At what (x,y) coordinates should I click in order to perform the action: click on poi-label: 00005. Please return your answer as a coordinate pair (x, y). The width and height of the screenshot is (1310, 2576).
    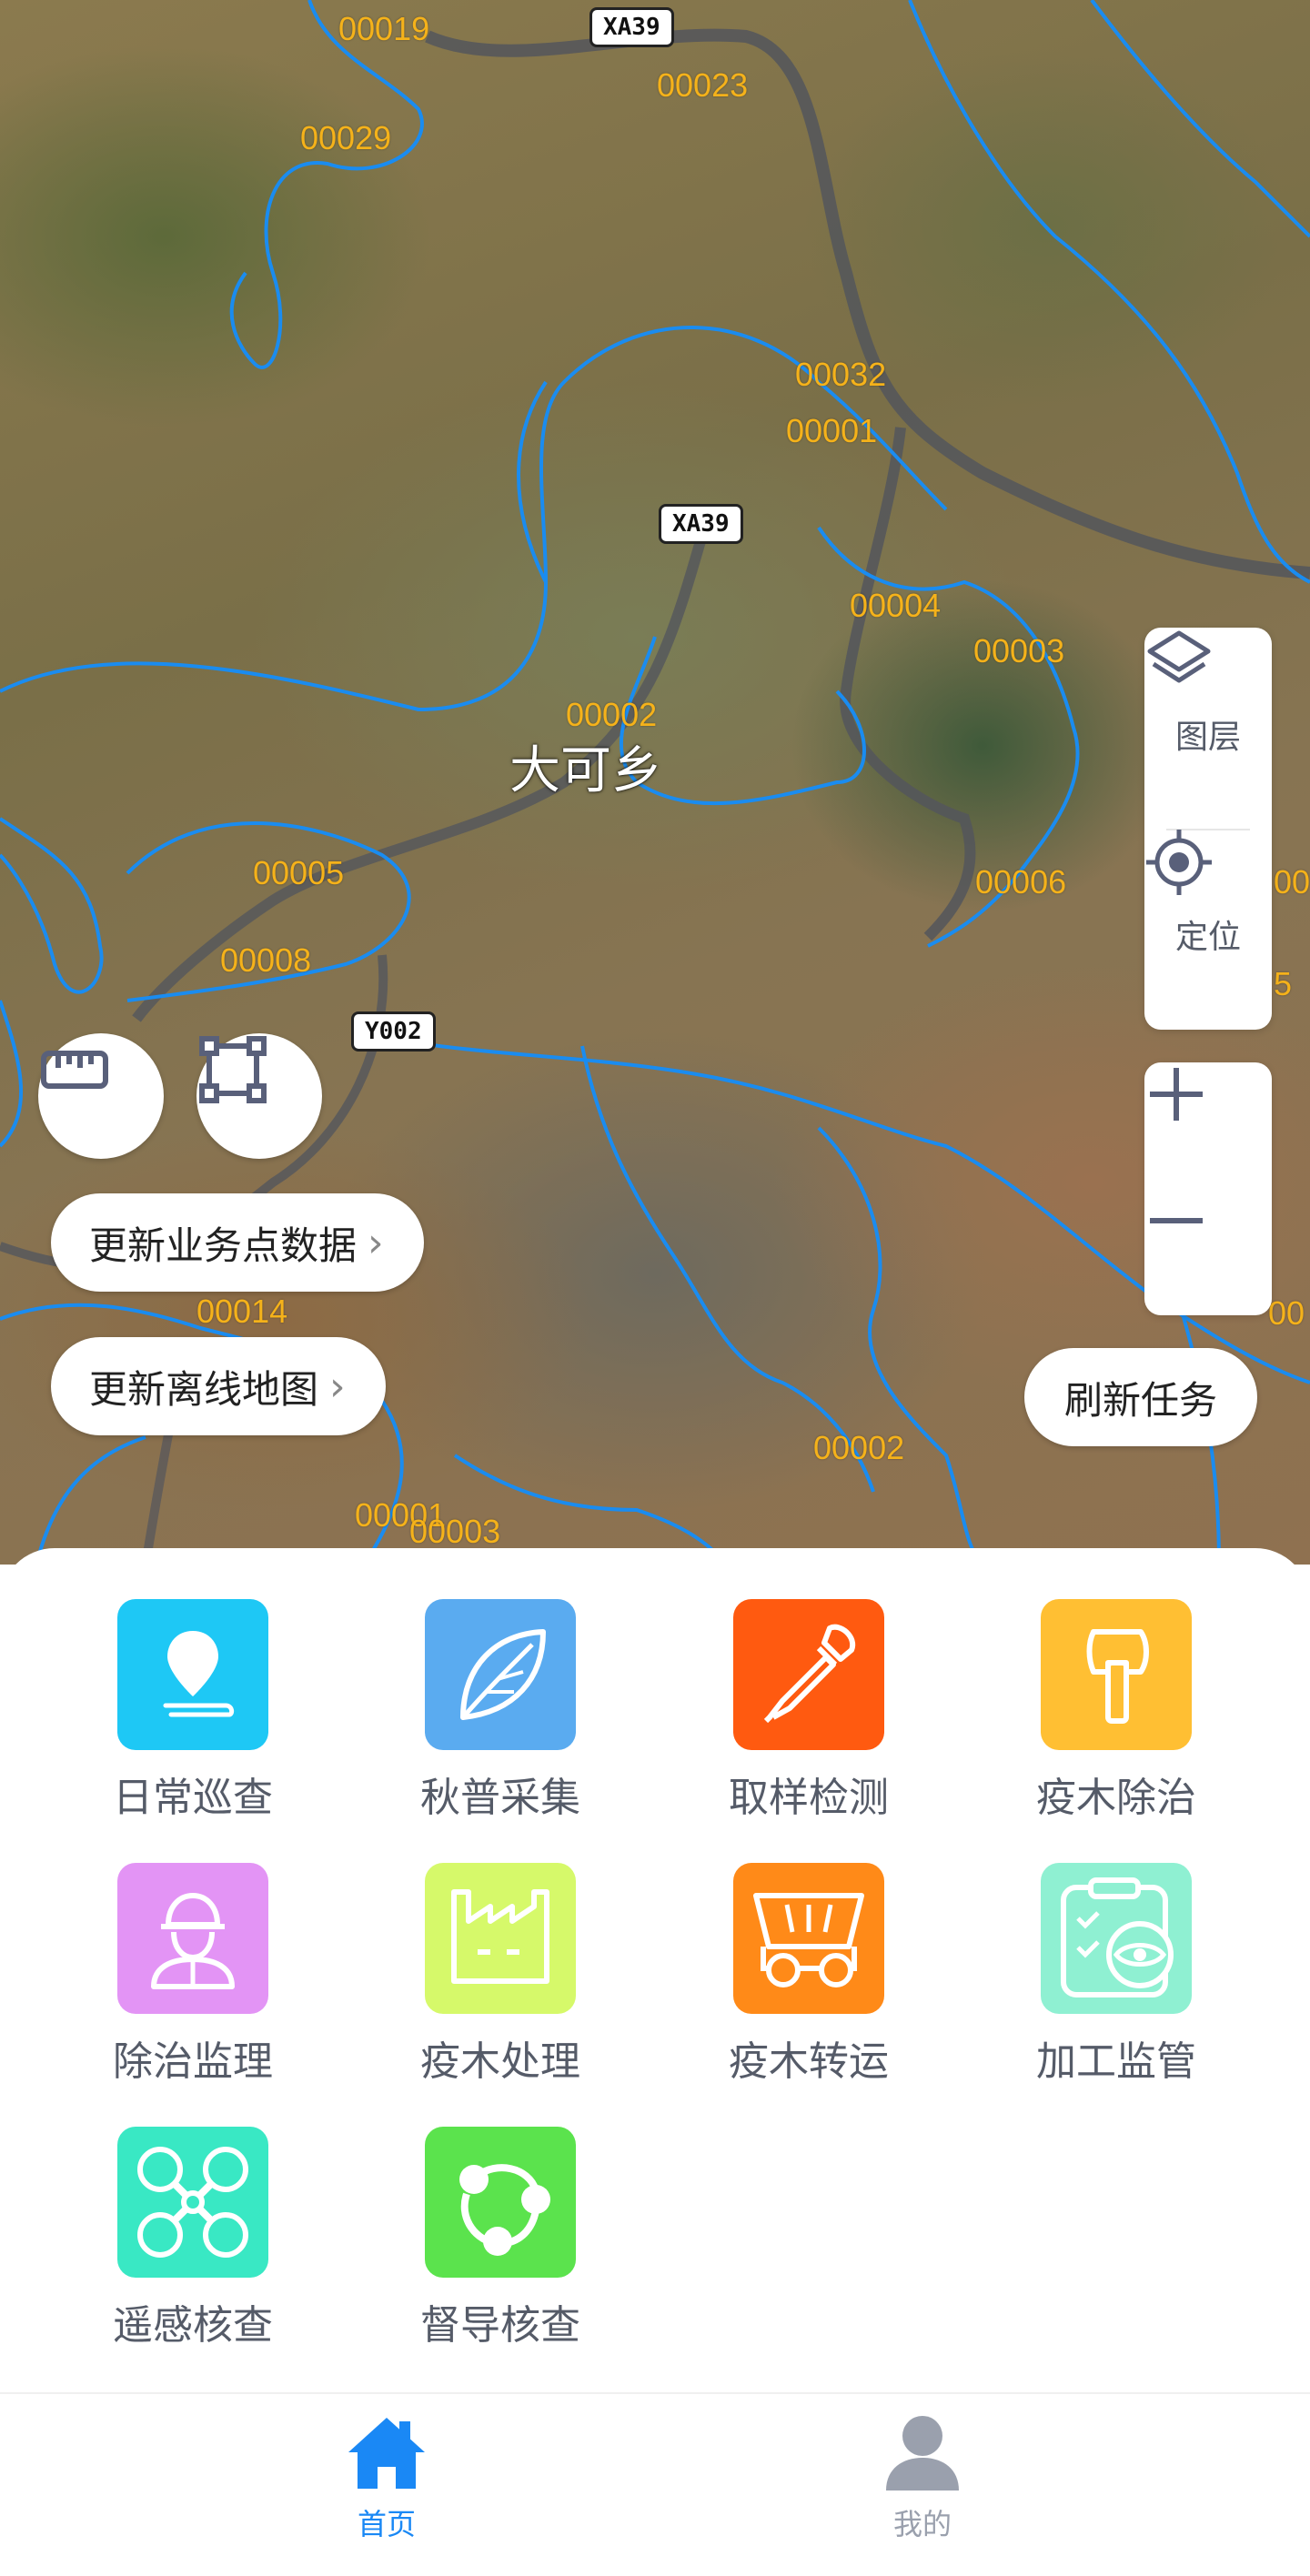
    Looking at the image, I should click on (298, 873).